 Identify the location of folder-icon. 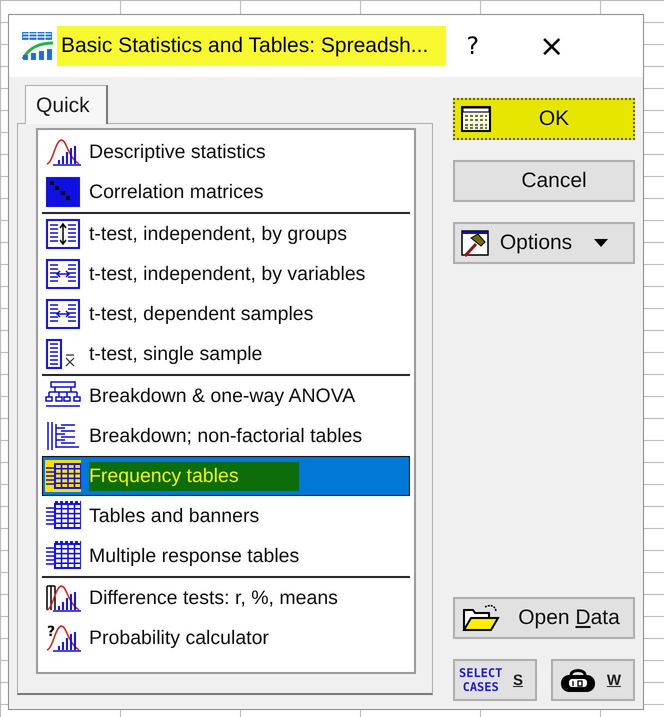
(481, 618).